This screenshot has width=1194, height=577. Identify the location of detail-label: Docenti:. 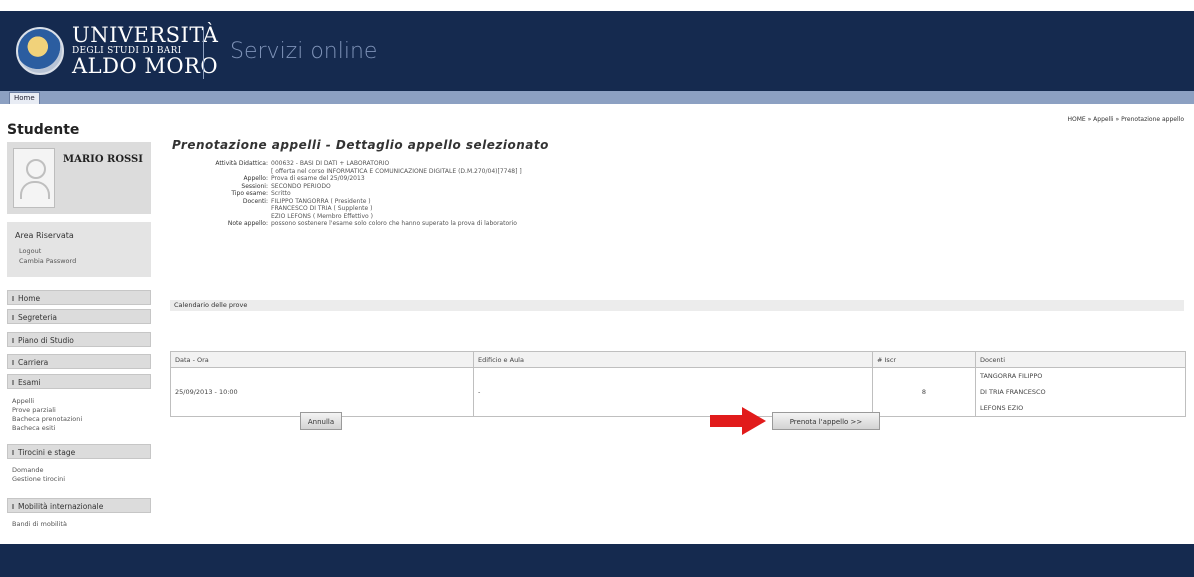
(255, 201).